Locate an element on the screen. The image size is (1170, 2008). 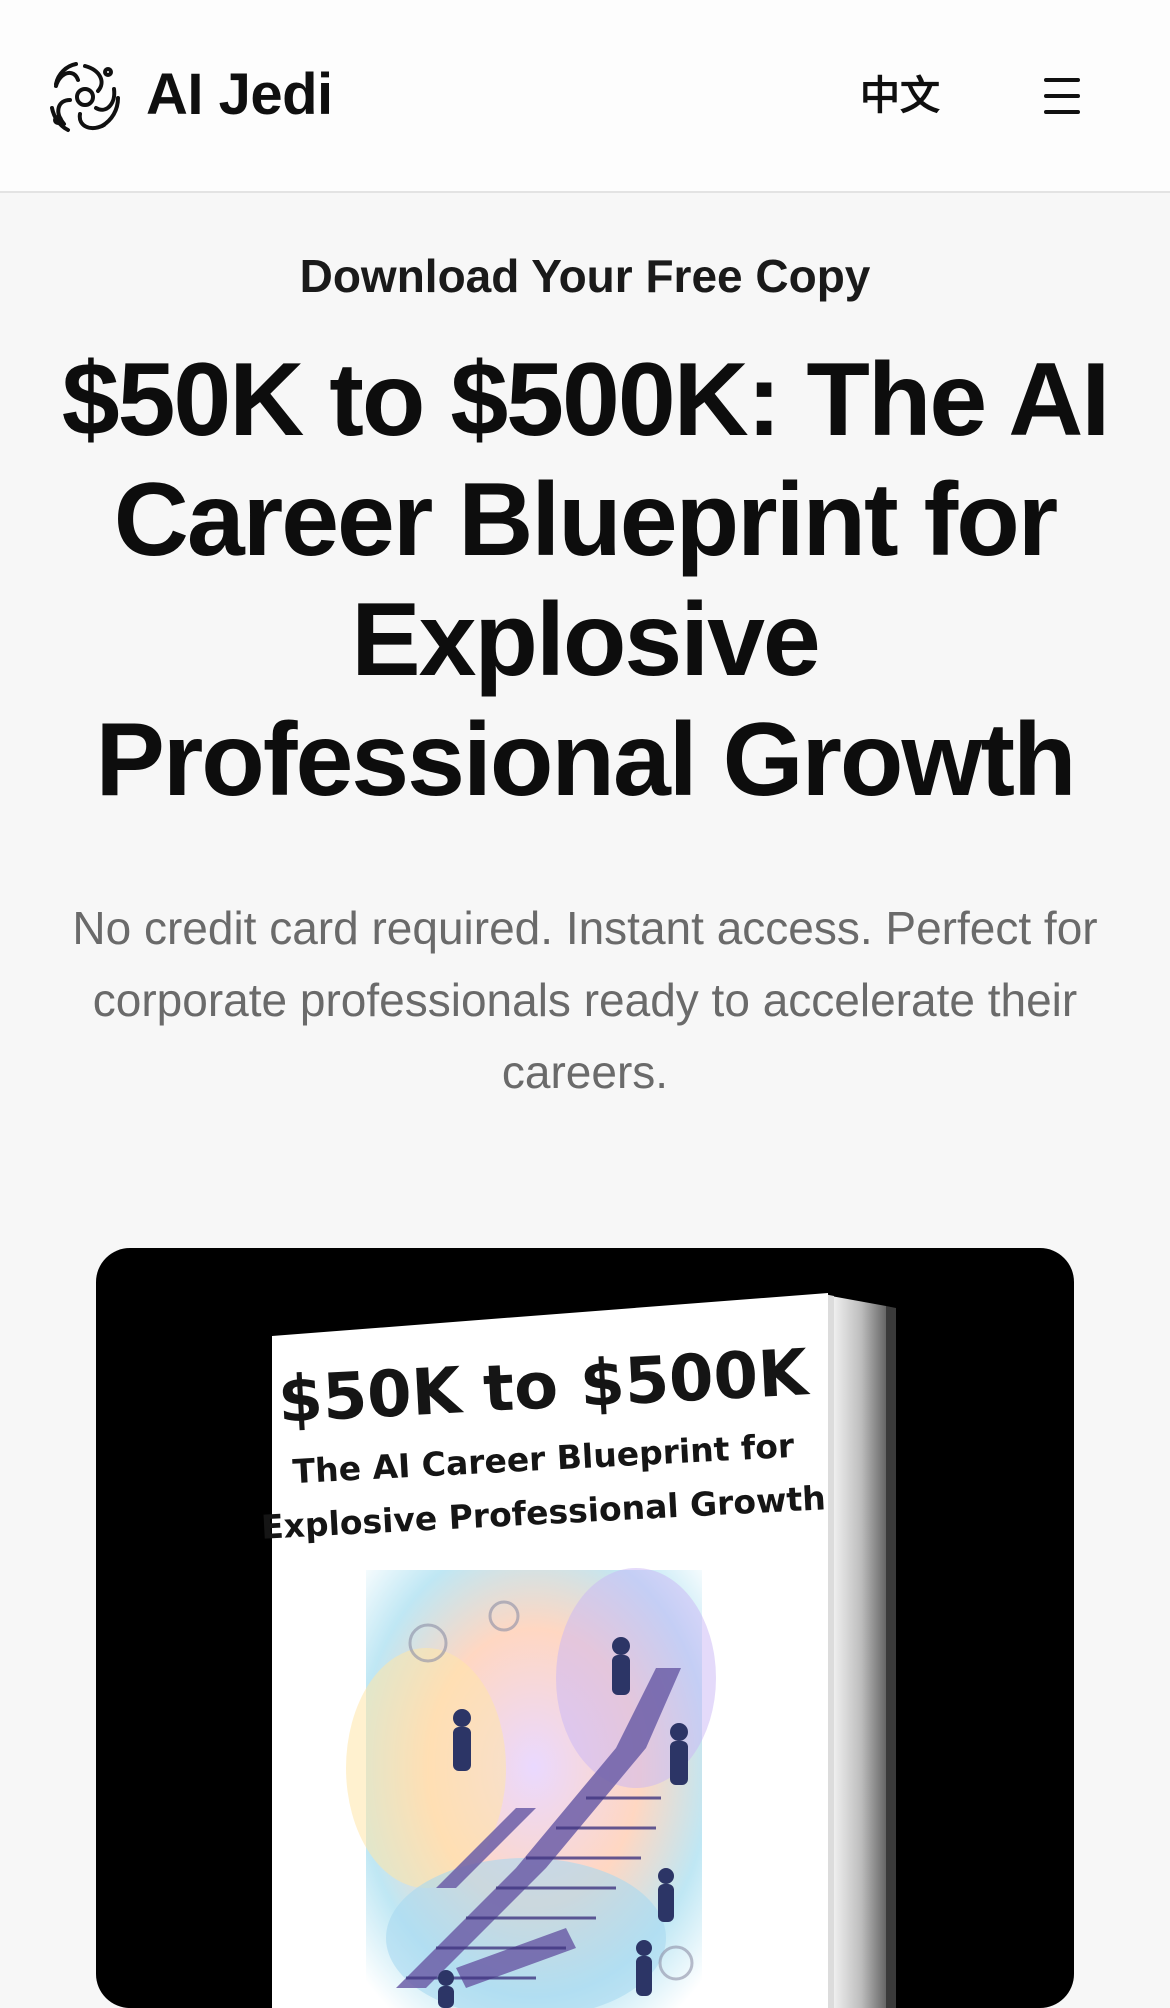
language-switch: 中文 is located at coordinates (900, 96).